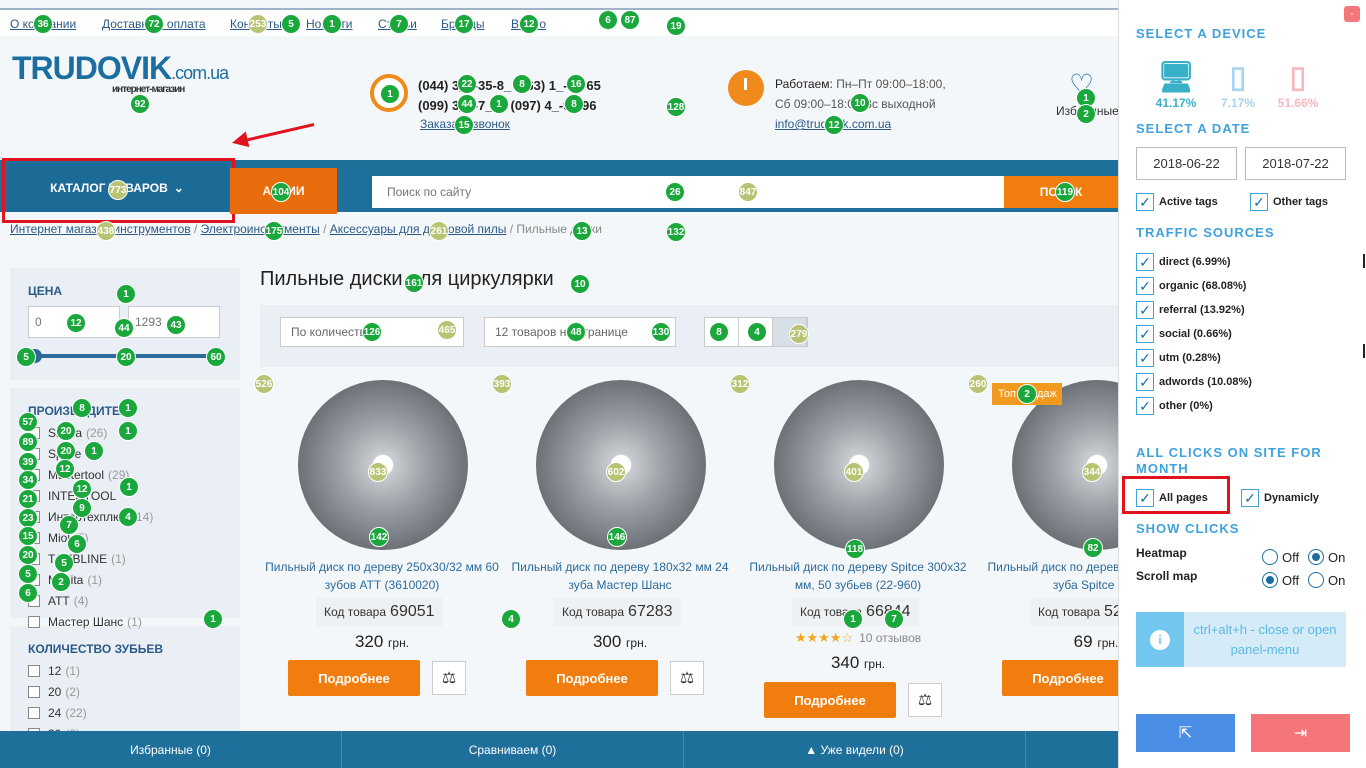 The image size is (1366, 768). Describe the element at coordinates (858, 637) in the screenshot. I see `rating-stars: ★★★★☆ 10 отзывов` at that location.